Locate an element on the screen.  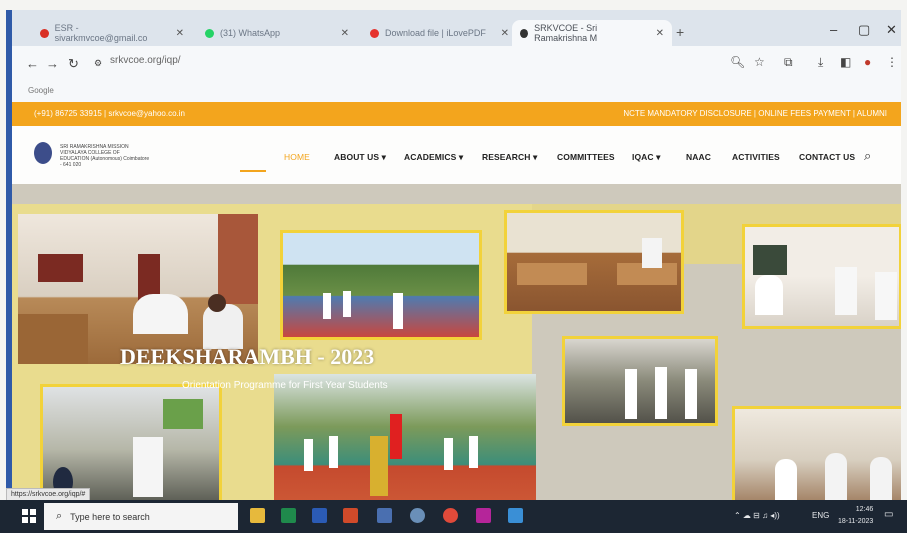
zoom-icon: 🔍︎ is located at coordinates (737, 62).